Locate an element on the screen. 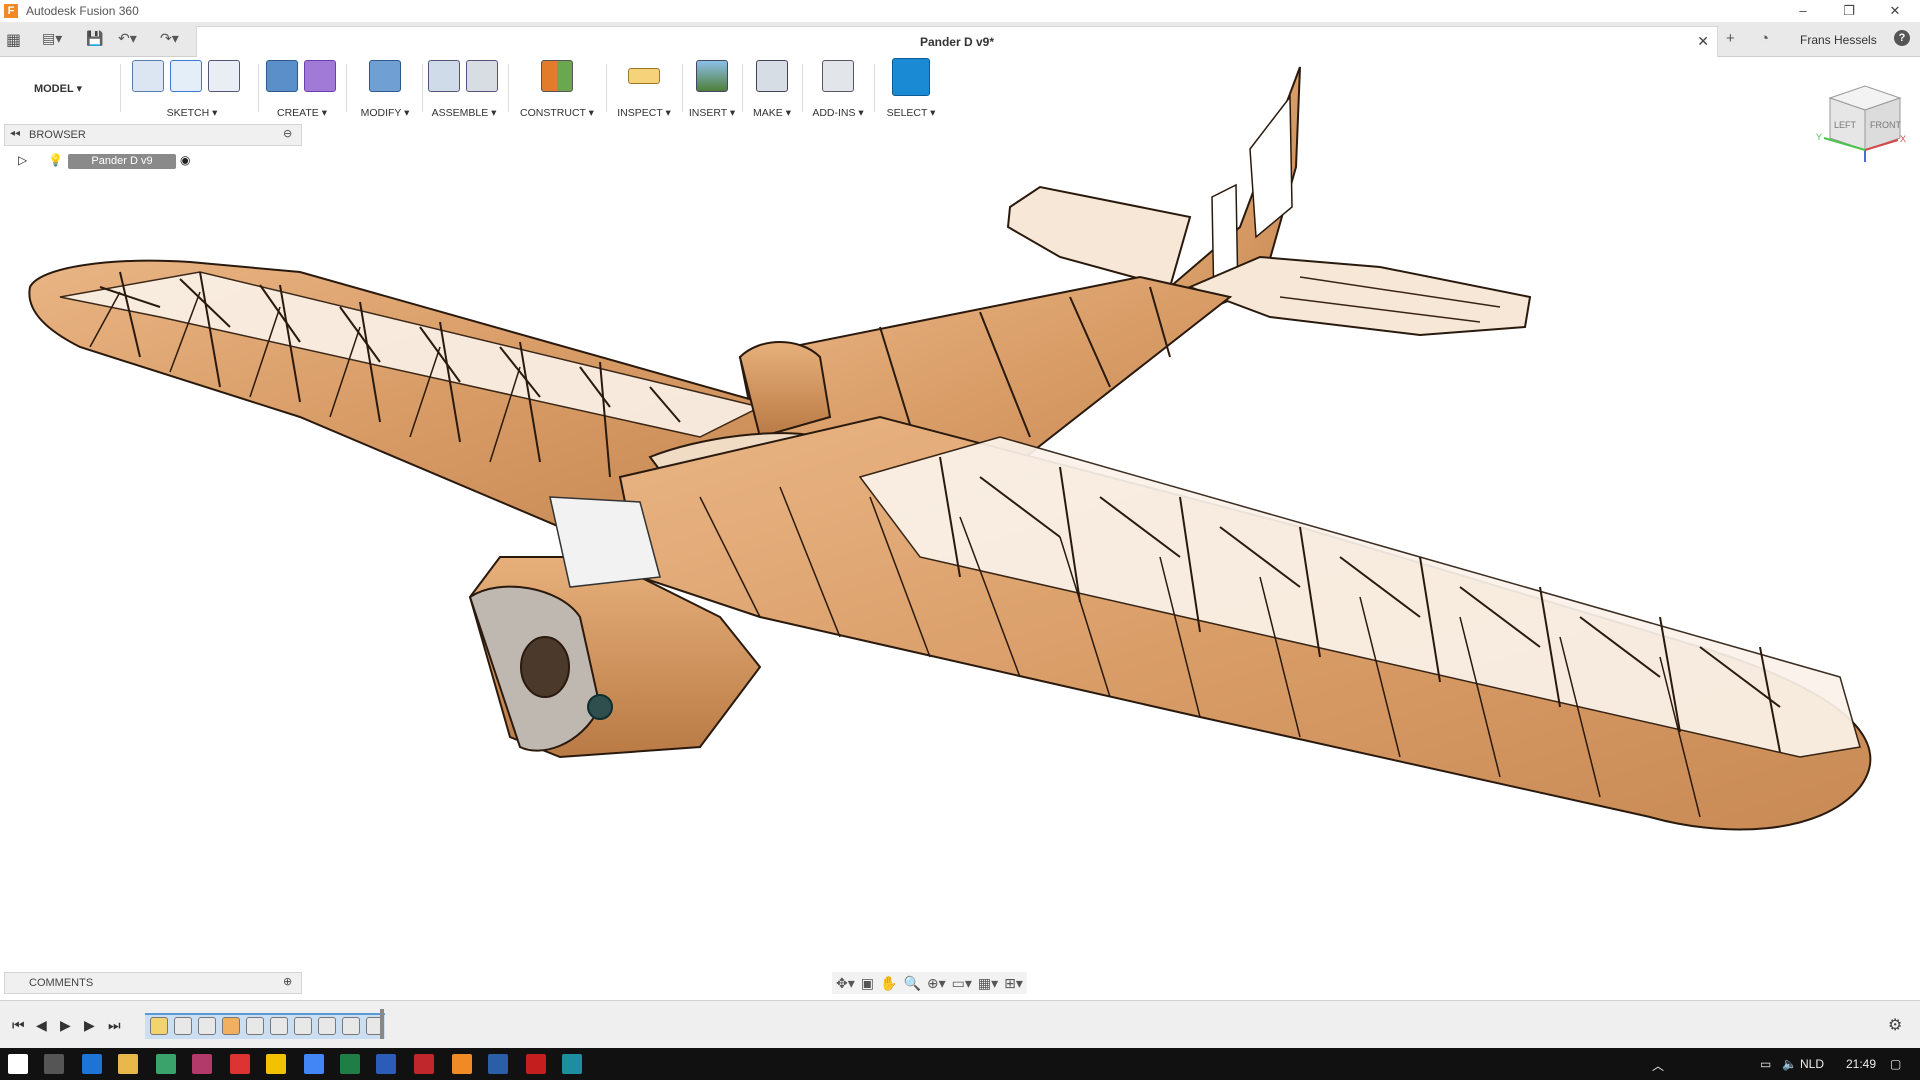  view-cube: LEFT FRONT X Y is located at coordinates (1860, 125).